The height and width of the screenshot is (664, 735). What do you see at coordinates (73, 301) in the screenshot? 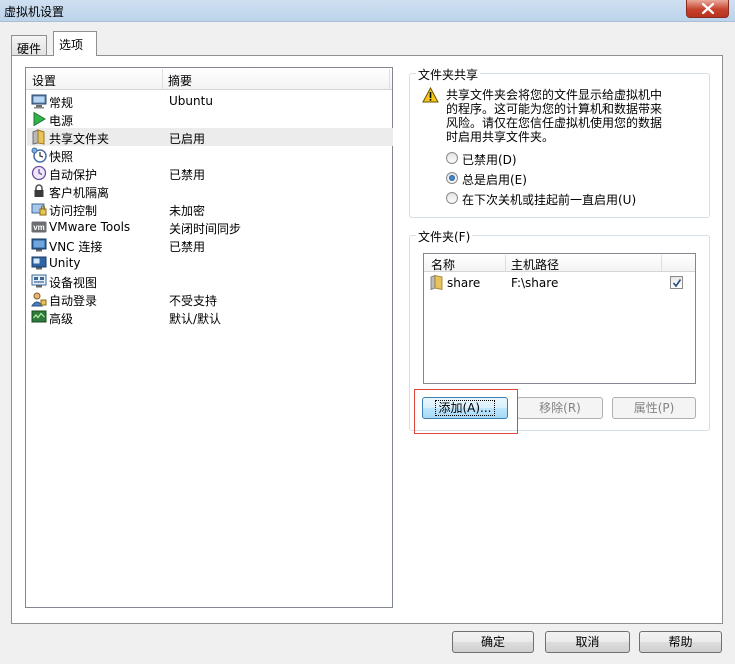
I see `setting-name: 自动登录` at bounding box center [73, 301].